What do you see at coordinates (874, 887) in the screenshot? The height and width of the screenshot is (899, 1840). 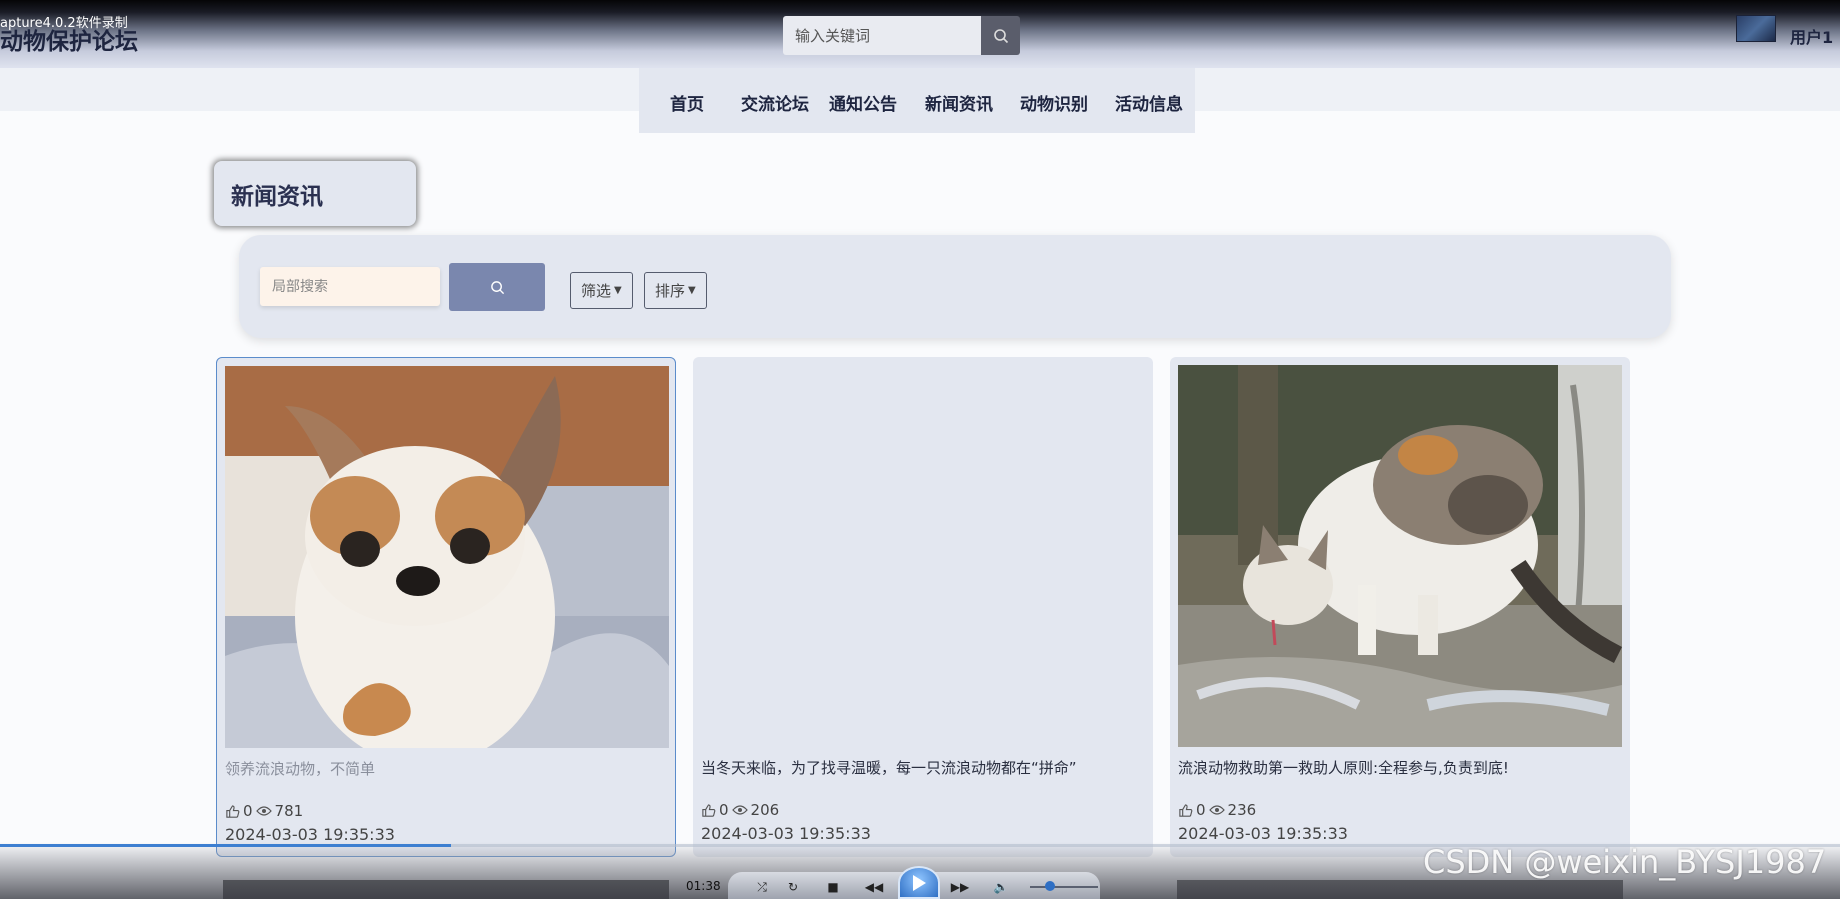 I see `rewind-icon: ◀◀` at bounding box center [874, 887].